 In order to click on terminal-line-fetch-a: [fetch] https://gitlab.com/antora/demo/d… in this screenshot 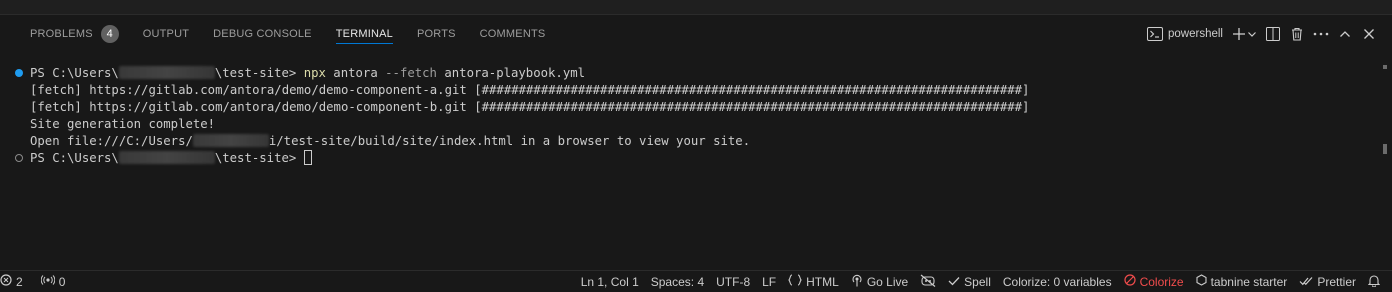, I will do `click(530, 90)`.